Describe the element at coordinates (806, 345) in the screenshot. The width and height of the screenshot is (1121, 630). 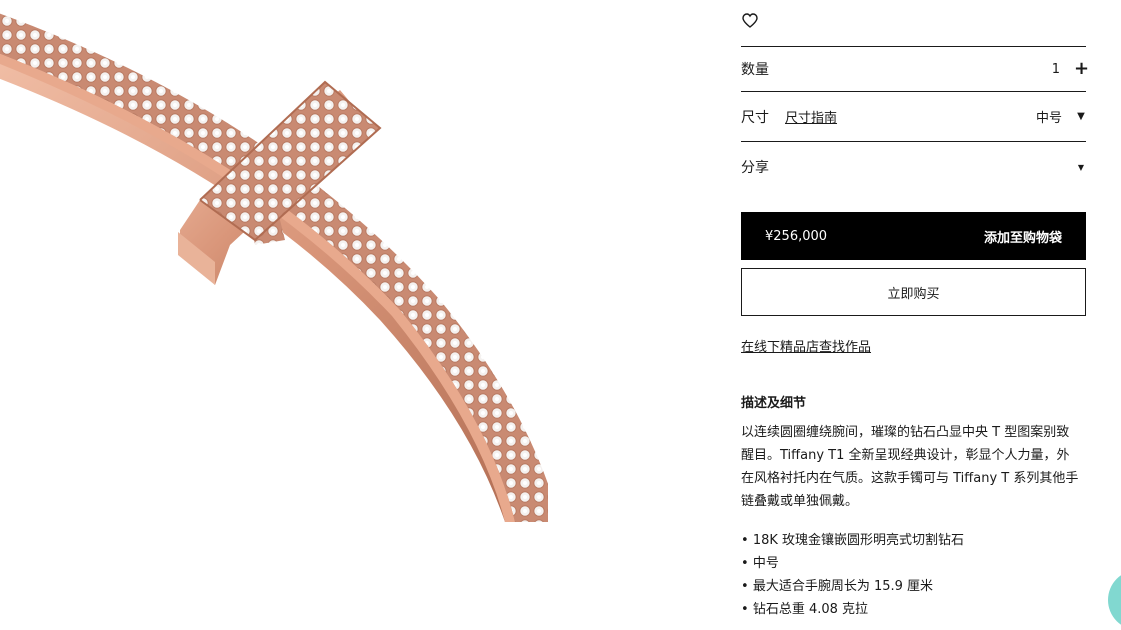
I see `find-in-store-link: 在线下精品店查找作品` at that location.